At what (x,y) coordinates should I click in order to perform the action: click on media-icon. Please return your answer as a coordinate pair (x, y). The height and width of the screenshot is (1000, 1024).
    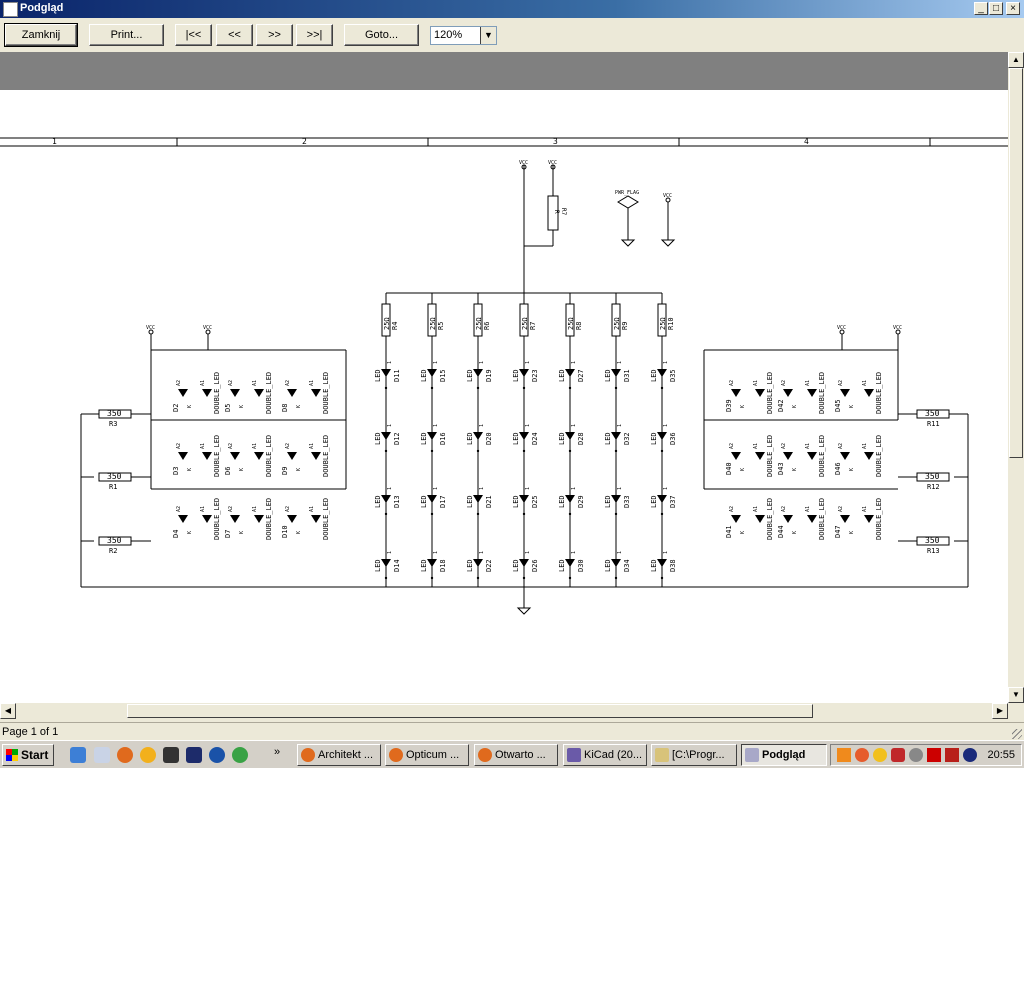
    Looking at the image, I should click on (194, 755).